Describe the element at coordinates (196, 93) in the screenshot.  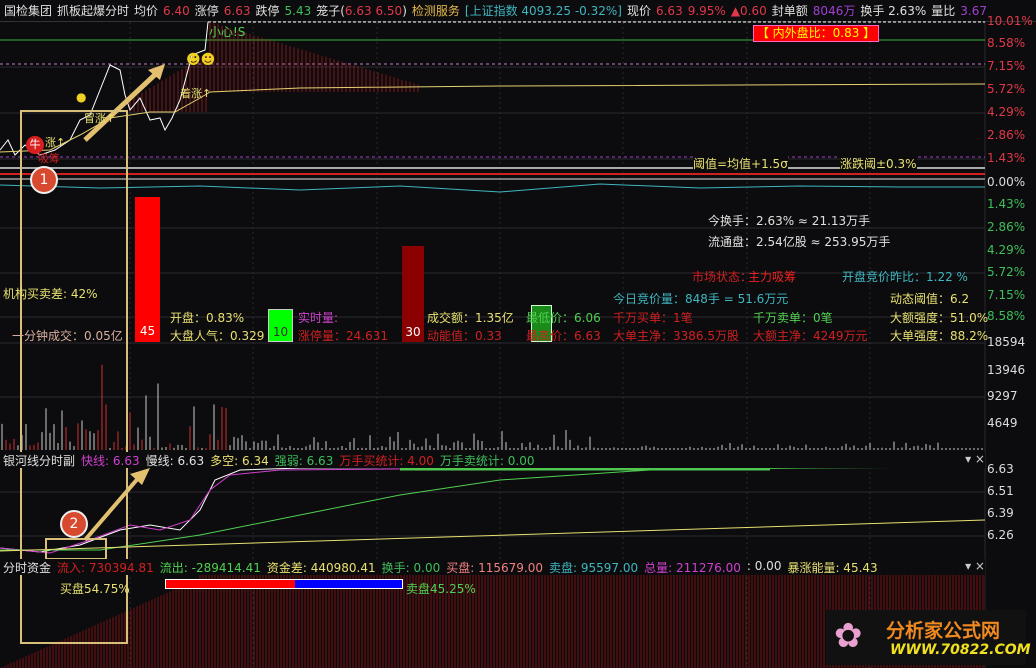
I see `signal-label: 着涨↑` at that location.